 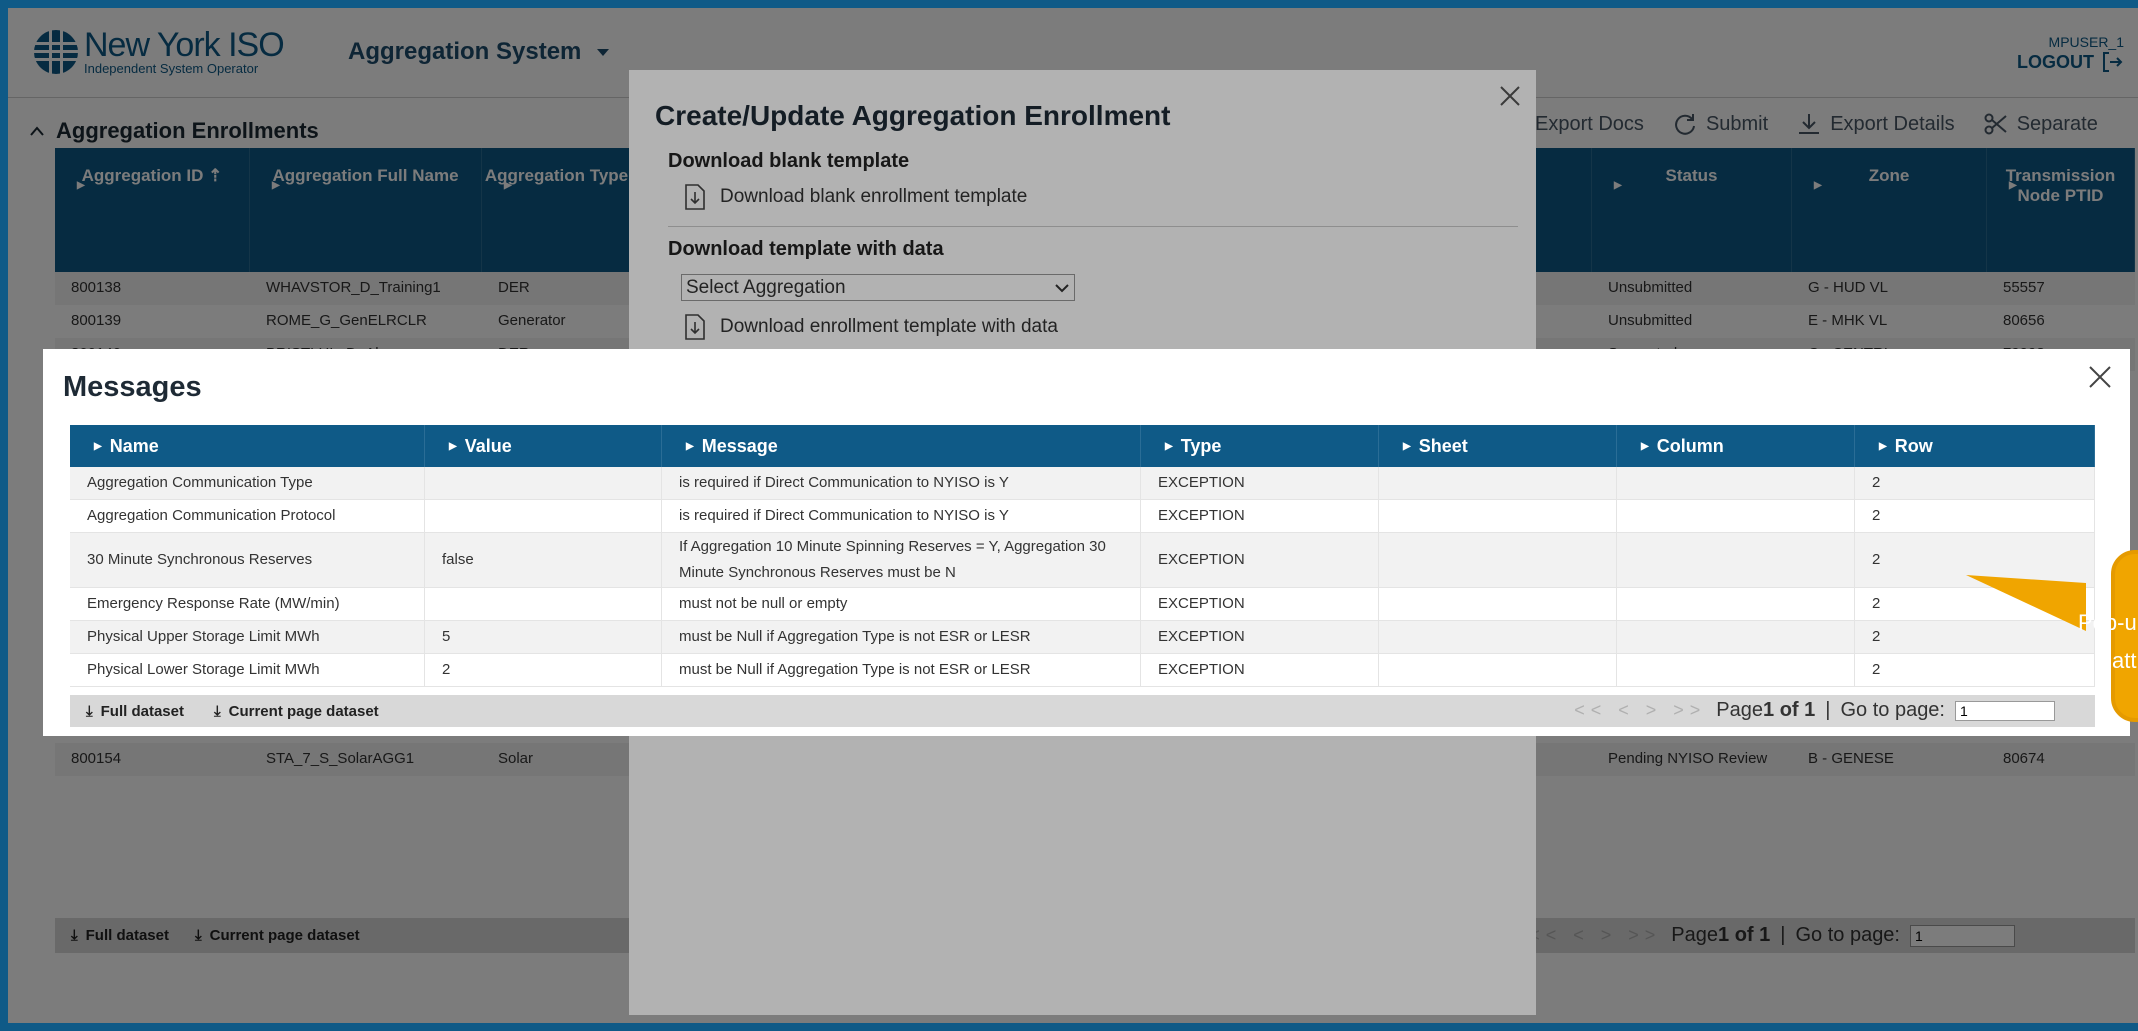 What do you see at coordinates (1789, 710) in the screenshot?
I see `page-value: 1 of 1` at bounding box center [1789, 710].